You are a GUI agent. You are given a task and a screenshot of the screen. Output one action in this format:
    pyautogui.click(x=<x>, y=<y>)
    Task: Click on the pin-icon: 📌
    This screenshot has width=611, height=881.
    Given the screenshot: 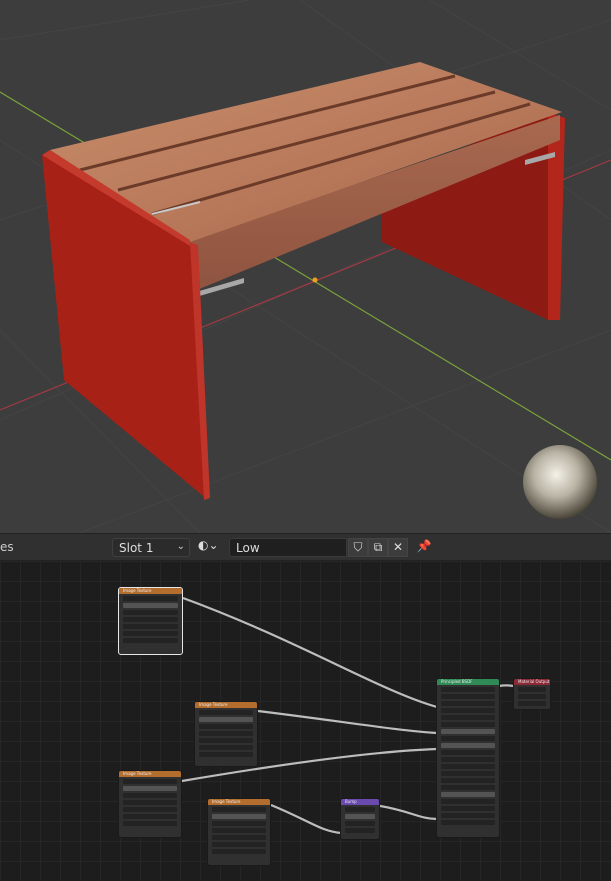 What is the action you would take?
    pyautogui.click(x=424, y=547)
    